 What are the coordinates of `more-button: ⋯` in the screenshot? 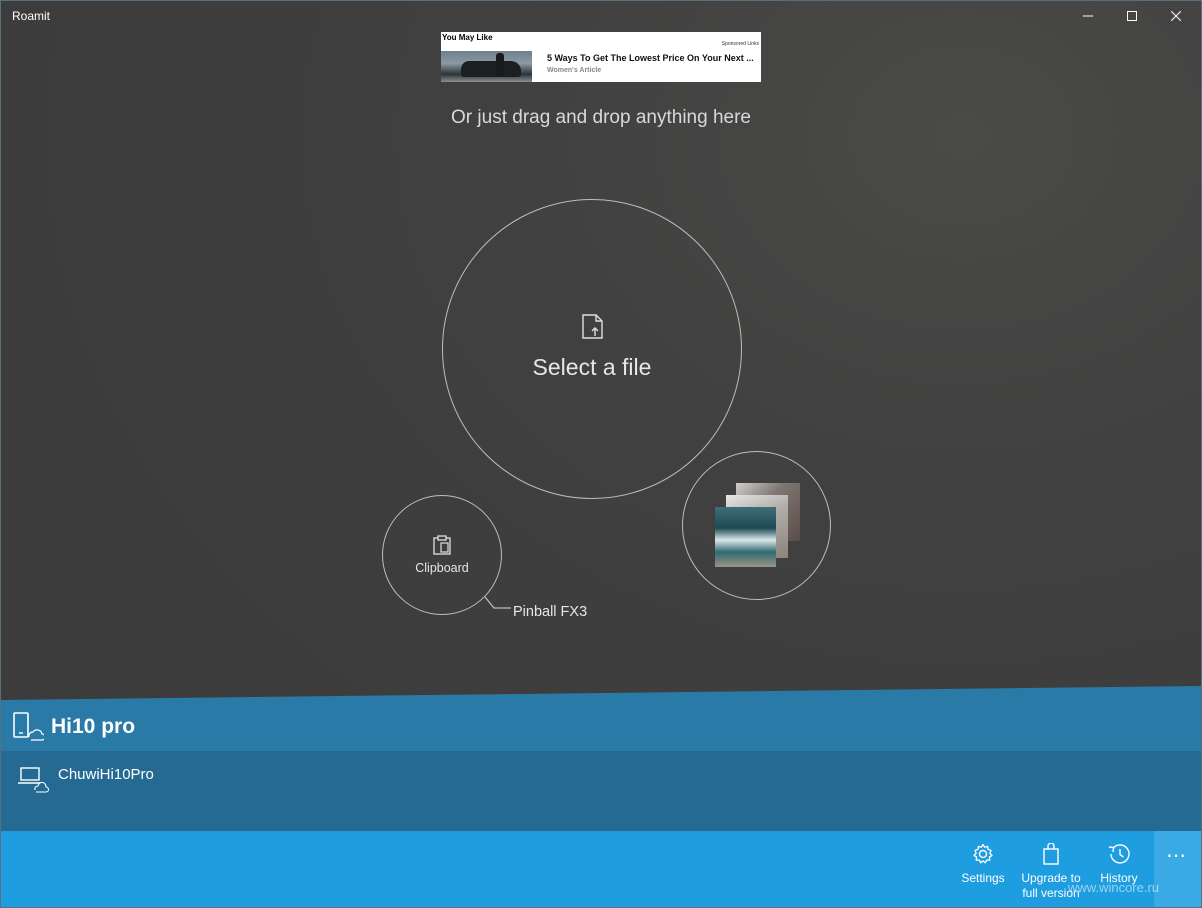 It's located at (1178, 869).